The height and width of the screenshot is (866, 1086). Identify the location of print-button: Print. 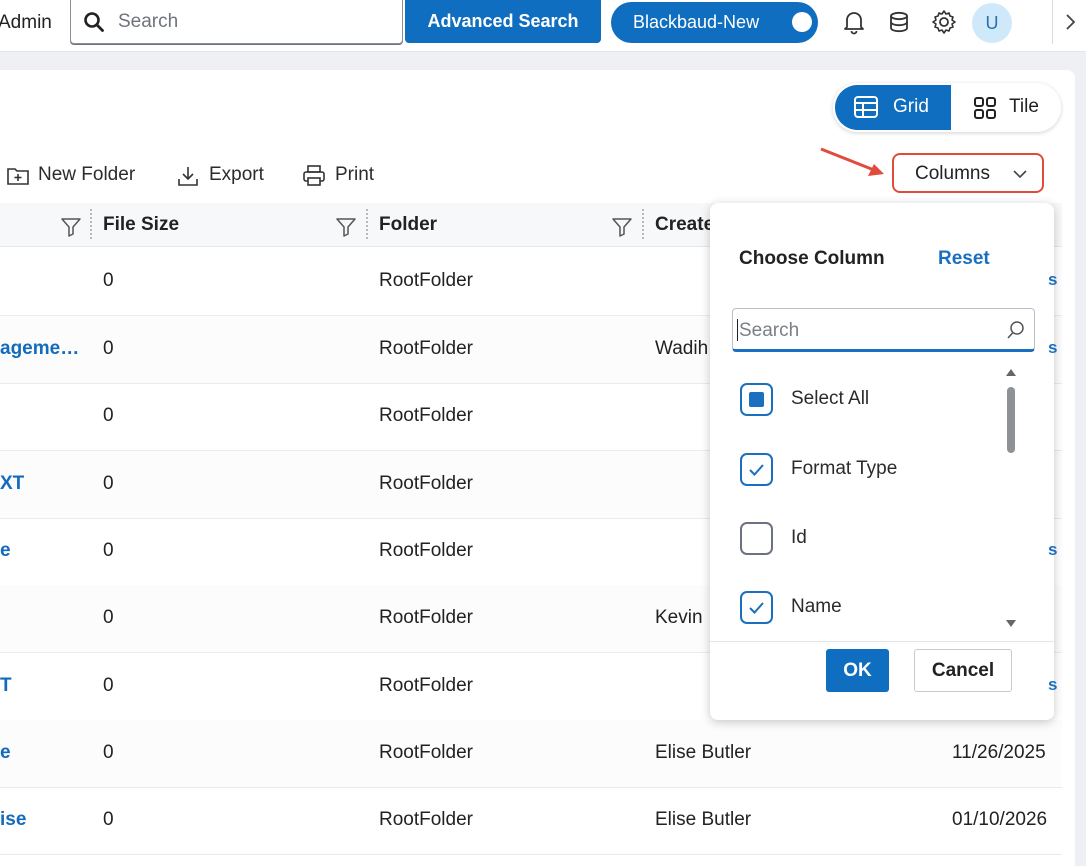
(343, 176).